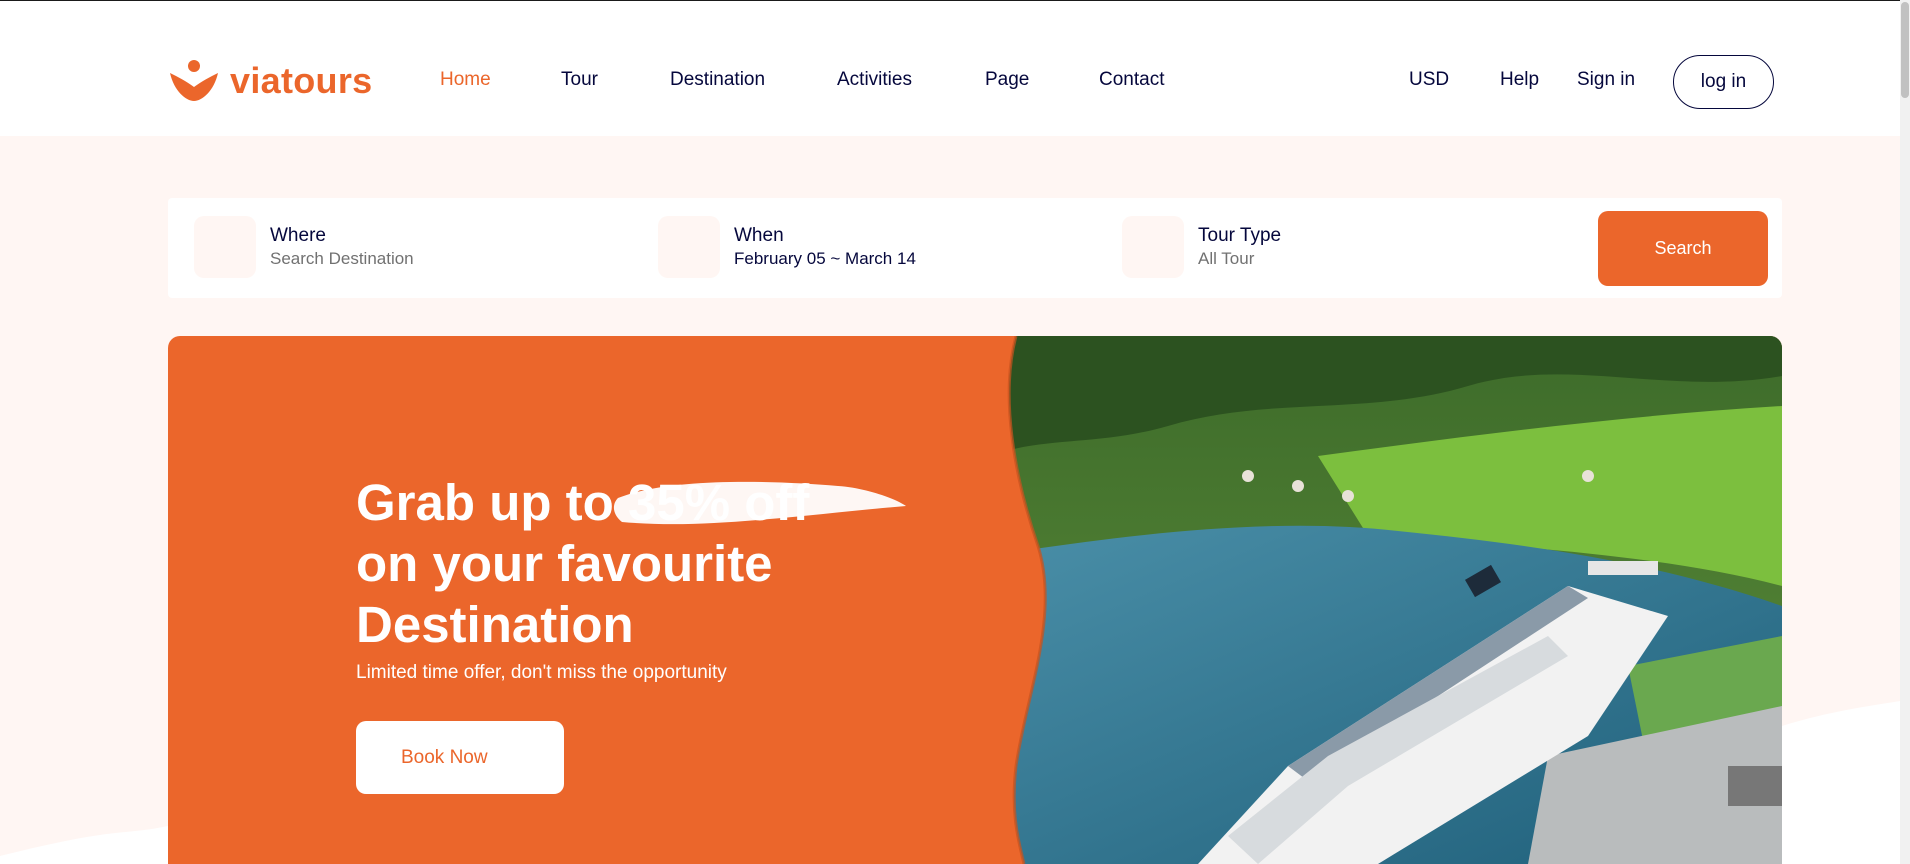 The height and width of the screenshot is (864, 1910). What do you see at coordinates (1429, 80) in the screenshot?
I see `currency-selector: USD` at bounding box center [1429, 80].